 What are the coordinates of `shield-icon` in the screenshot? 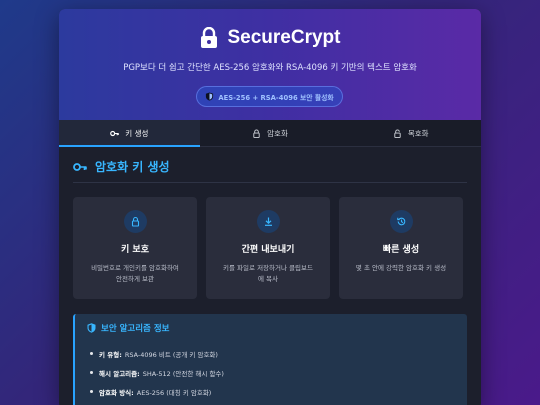 It's located at (210, 96).